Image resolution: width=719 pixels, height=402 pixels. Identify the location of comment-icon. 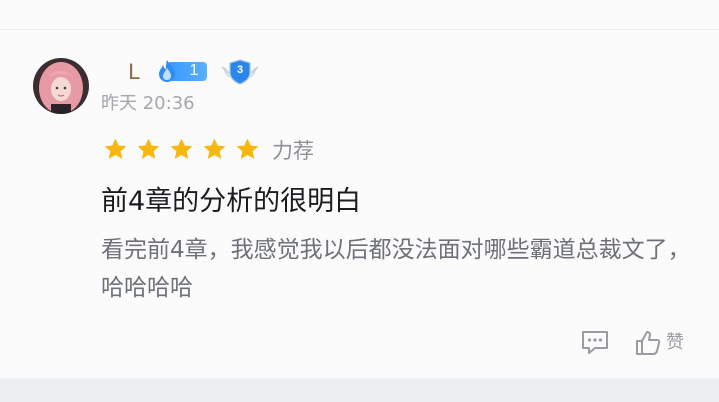
(595, 342).